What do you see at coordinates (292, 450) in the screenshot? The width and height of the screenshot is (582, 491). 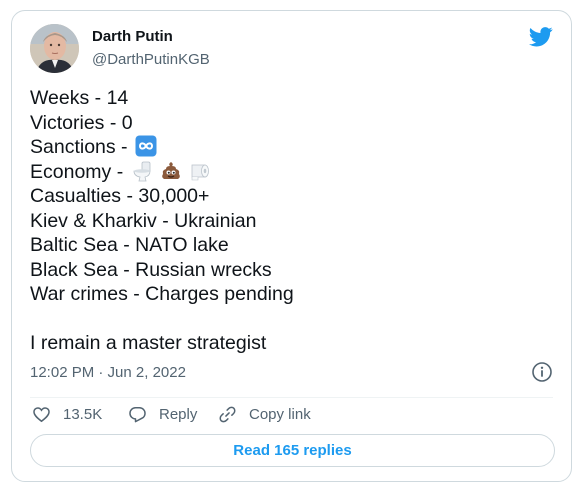 I see `read-replies-button: Read 165 replies` at bounding box center [292, 450].